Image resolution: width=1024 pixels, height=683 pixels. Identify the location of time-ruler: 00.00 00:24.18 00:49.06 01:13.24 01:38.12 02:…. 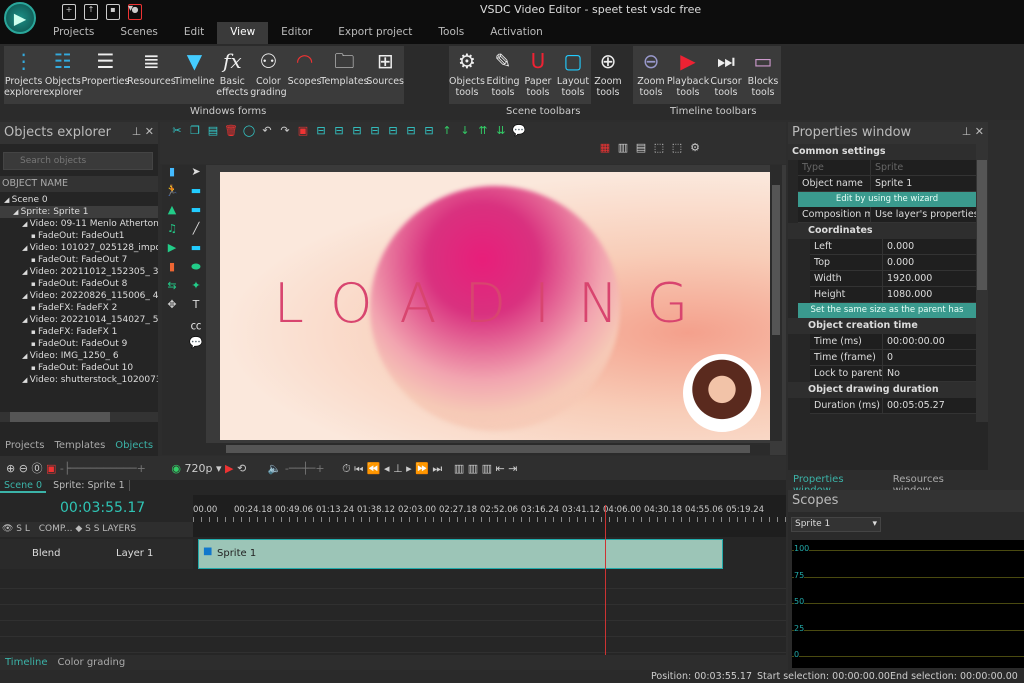
(489, 516).